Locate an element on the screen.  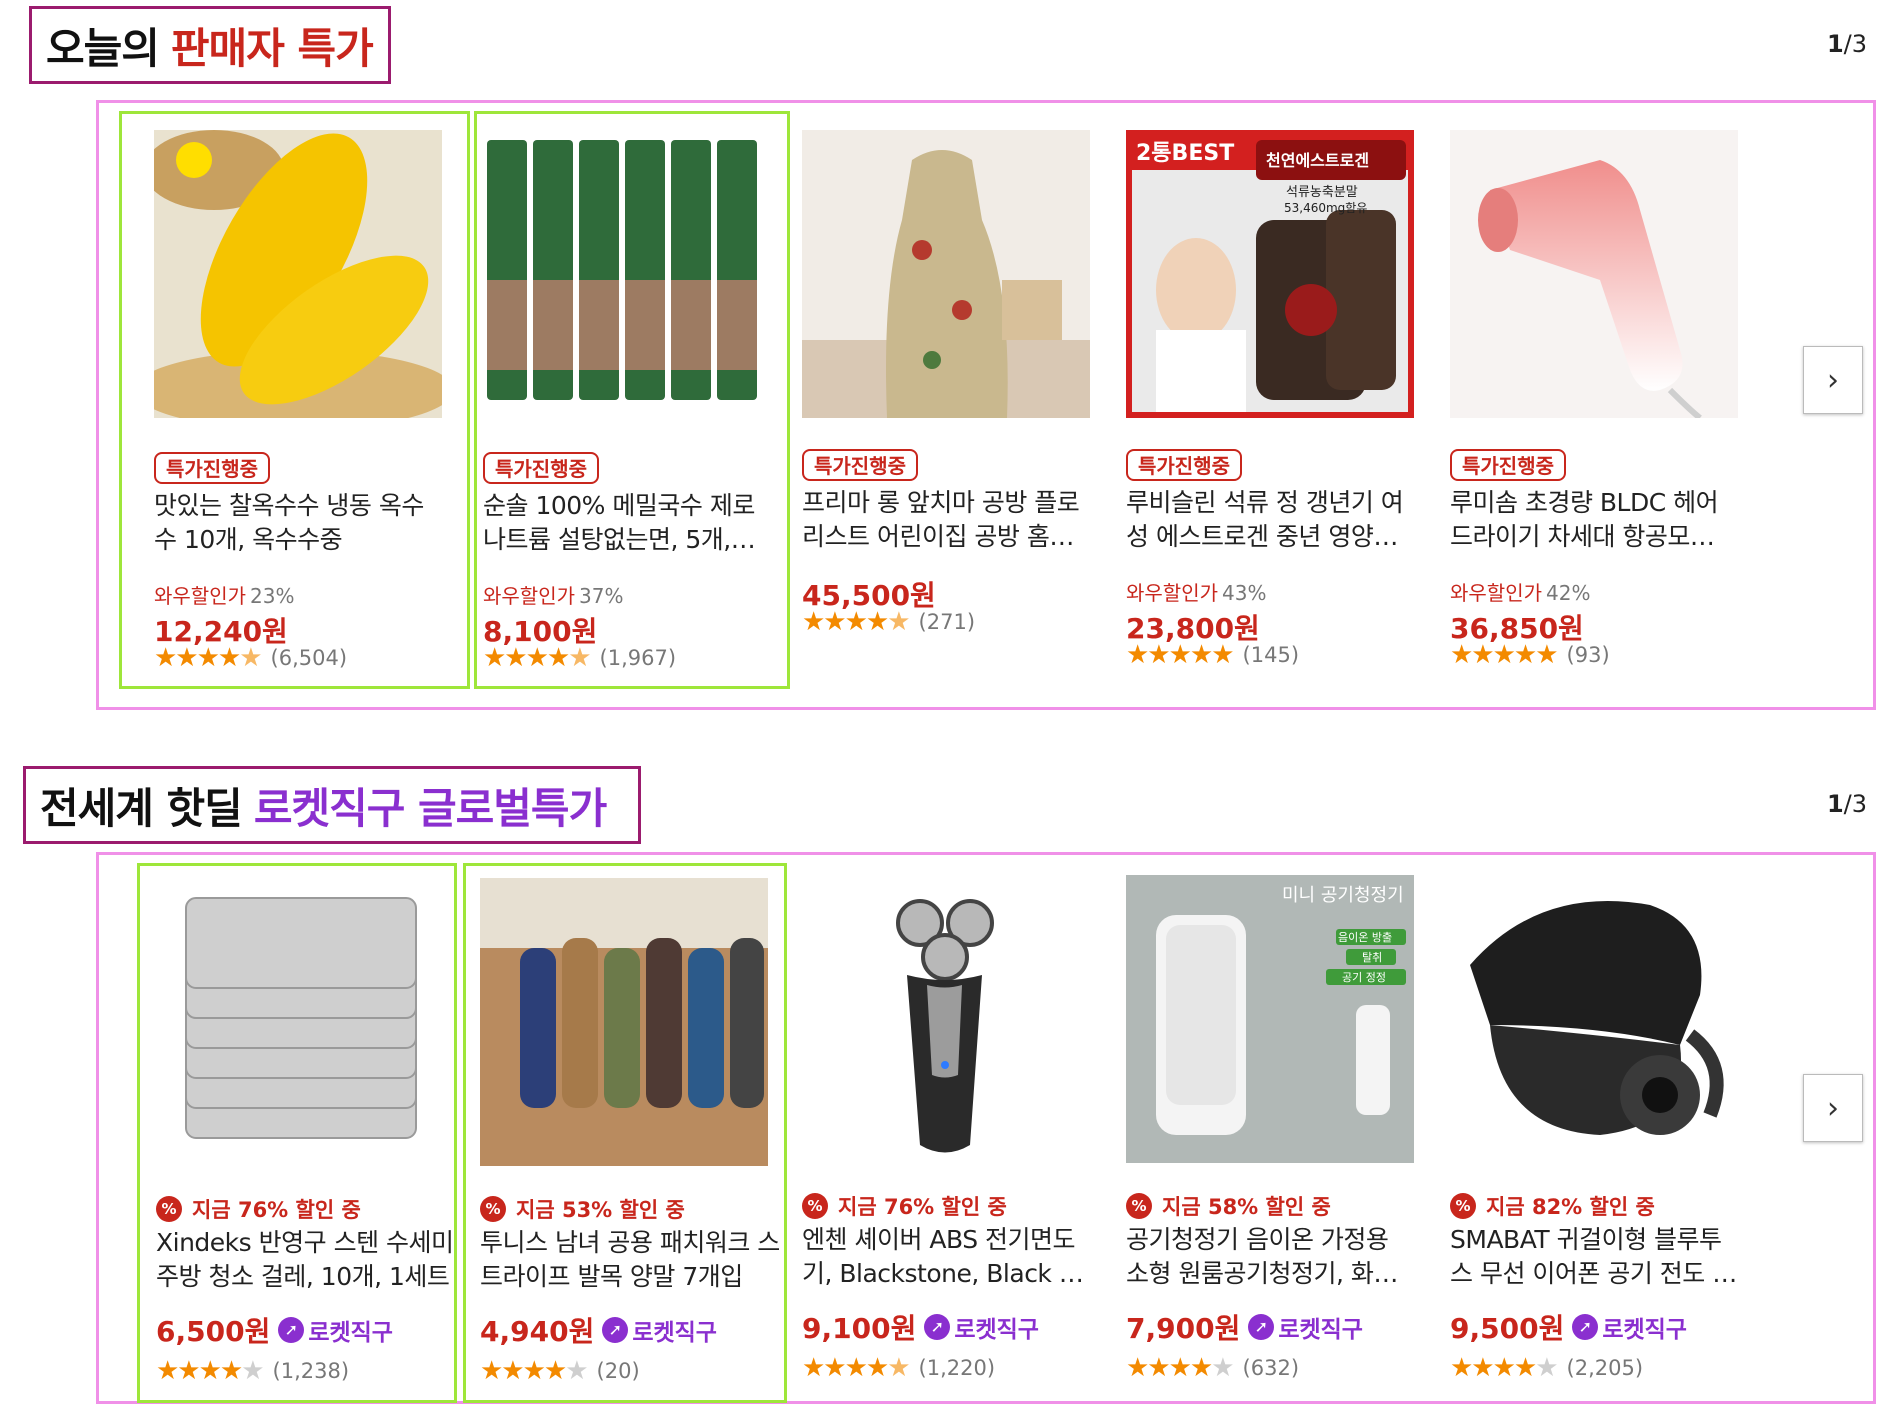
price-value: 9,500원 is located at coordinates (1507, 1328).